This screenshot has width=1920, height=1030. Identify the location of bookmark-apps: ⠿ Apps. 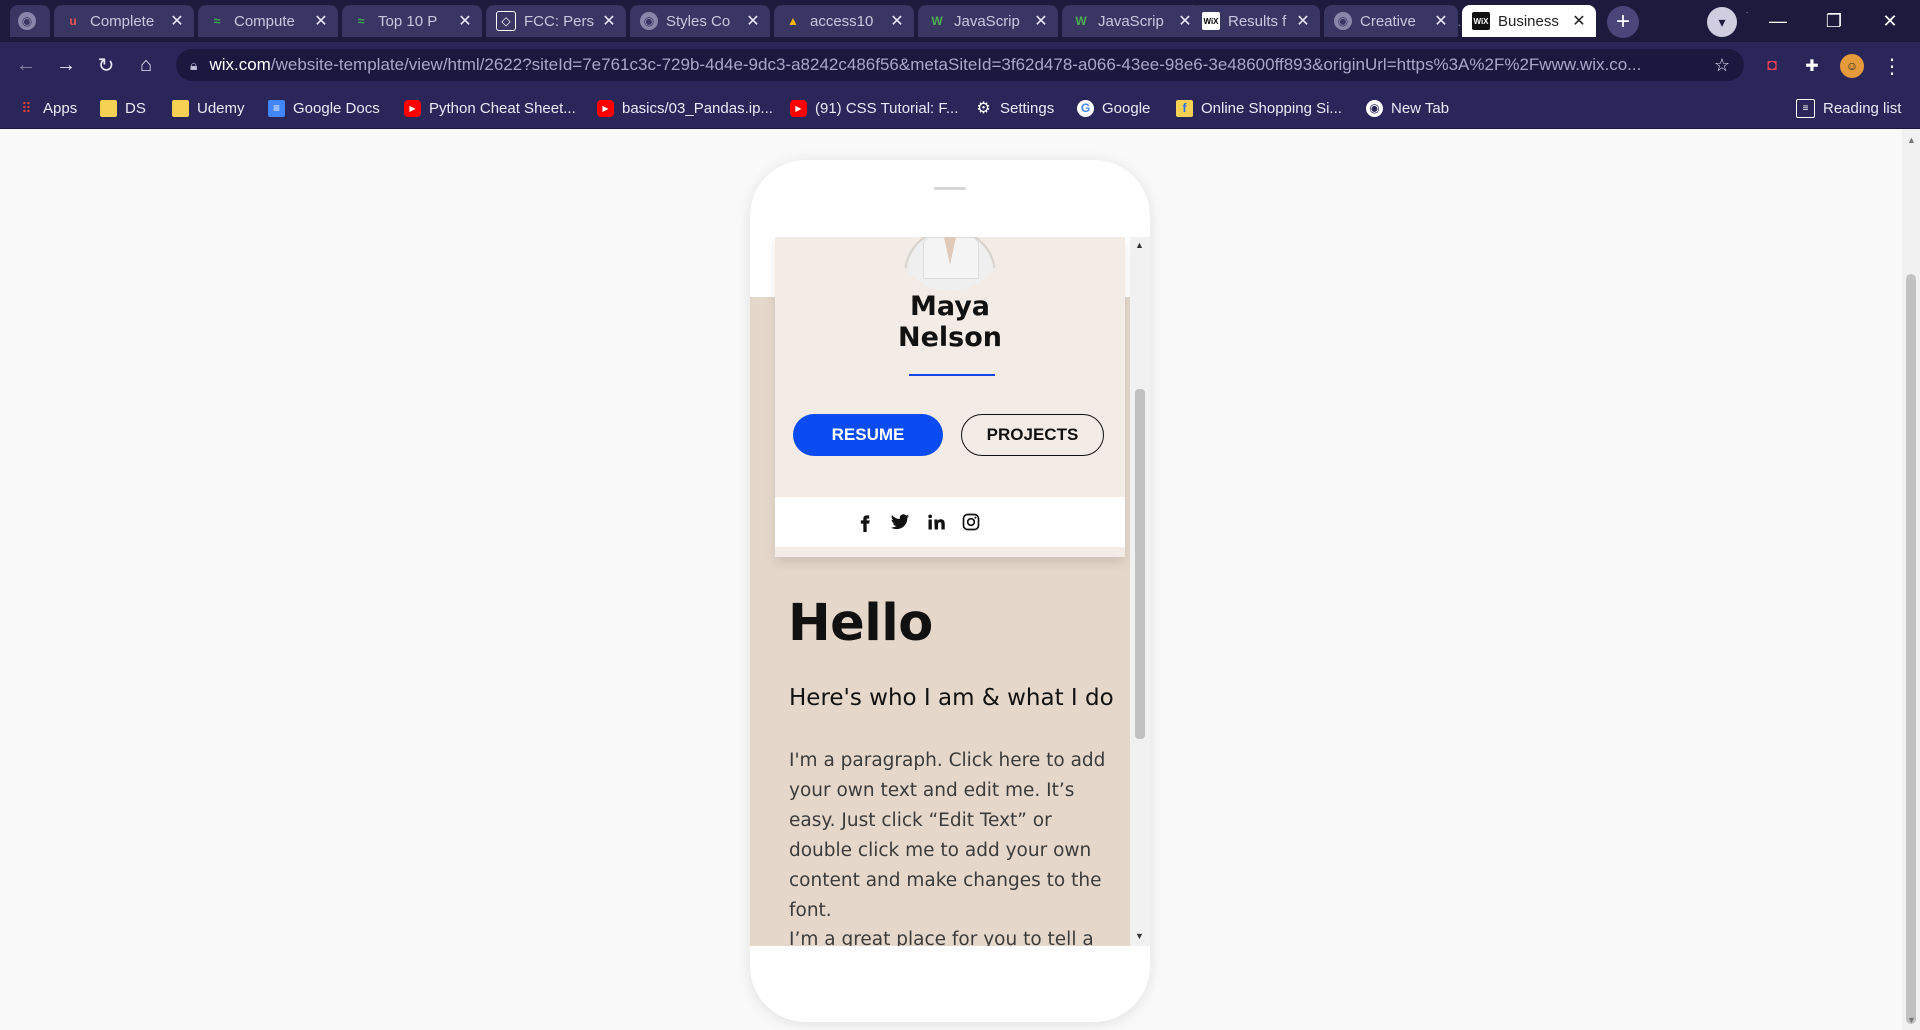
(47, 108).